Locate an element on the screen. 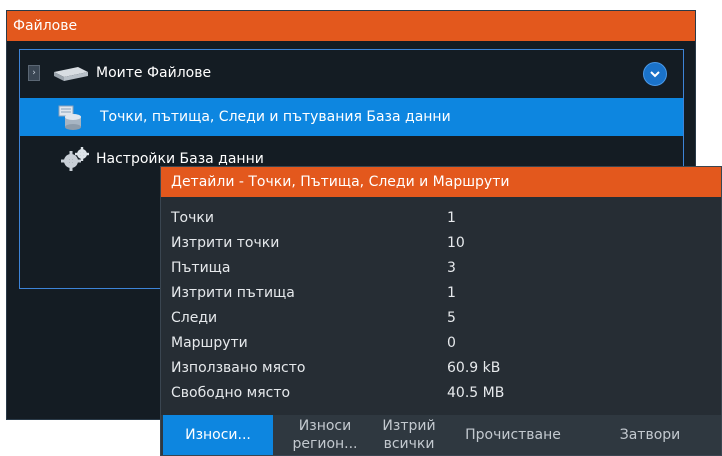 This screenshot has height=456, width=722. database-icon is located at coordinates (70, 124).